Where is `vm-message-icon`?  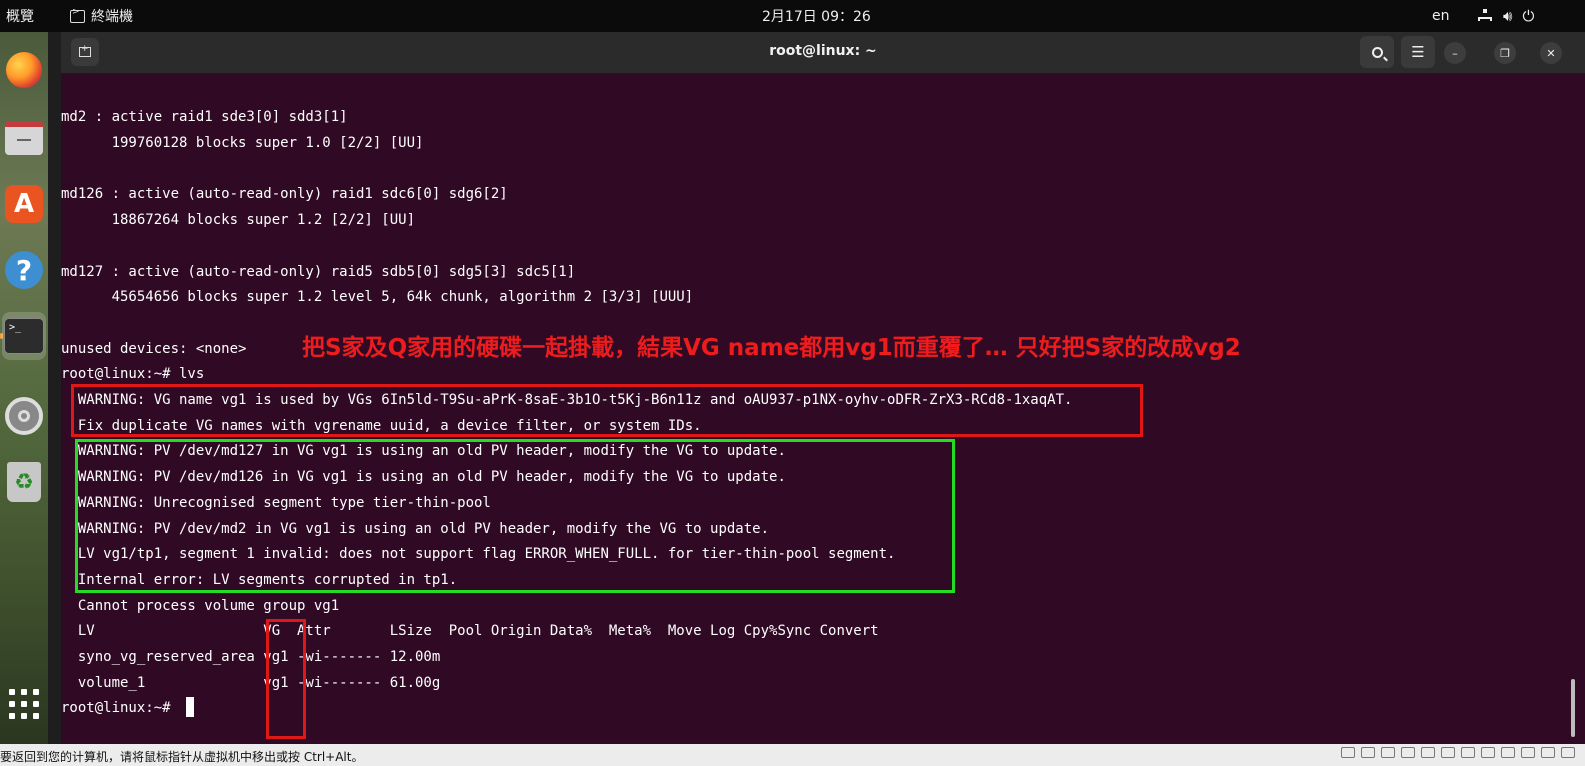
vm-message-icon is located at coordinates (1568, 752).